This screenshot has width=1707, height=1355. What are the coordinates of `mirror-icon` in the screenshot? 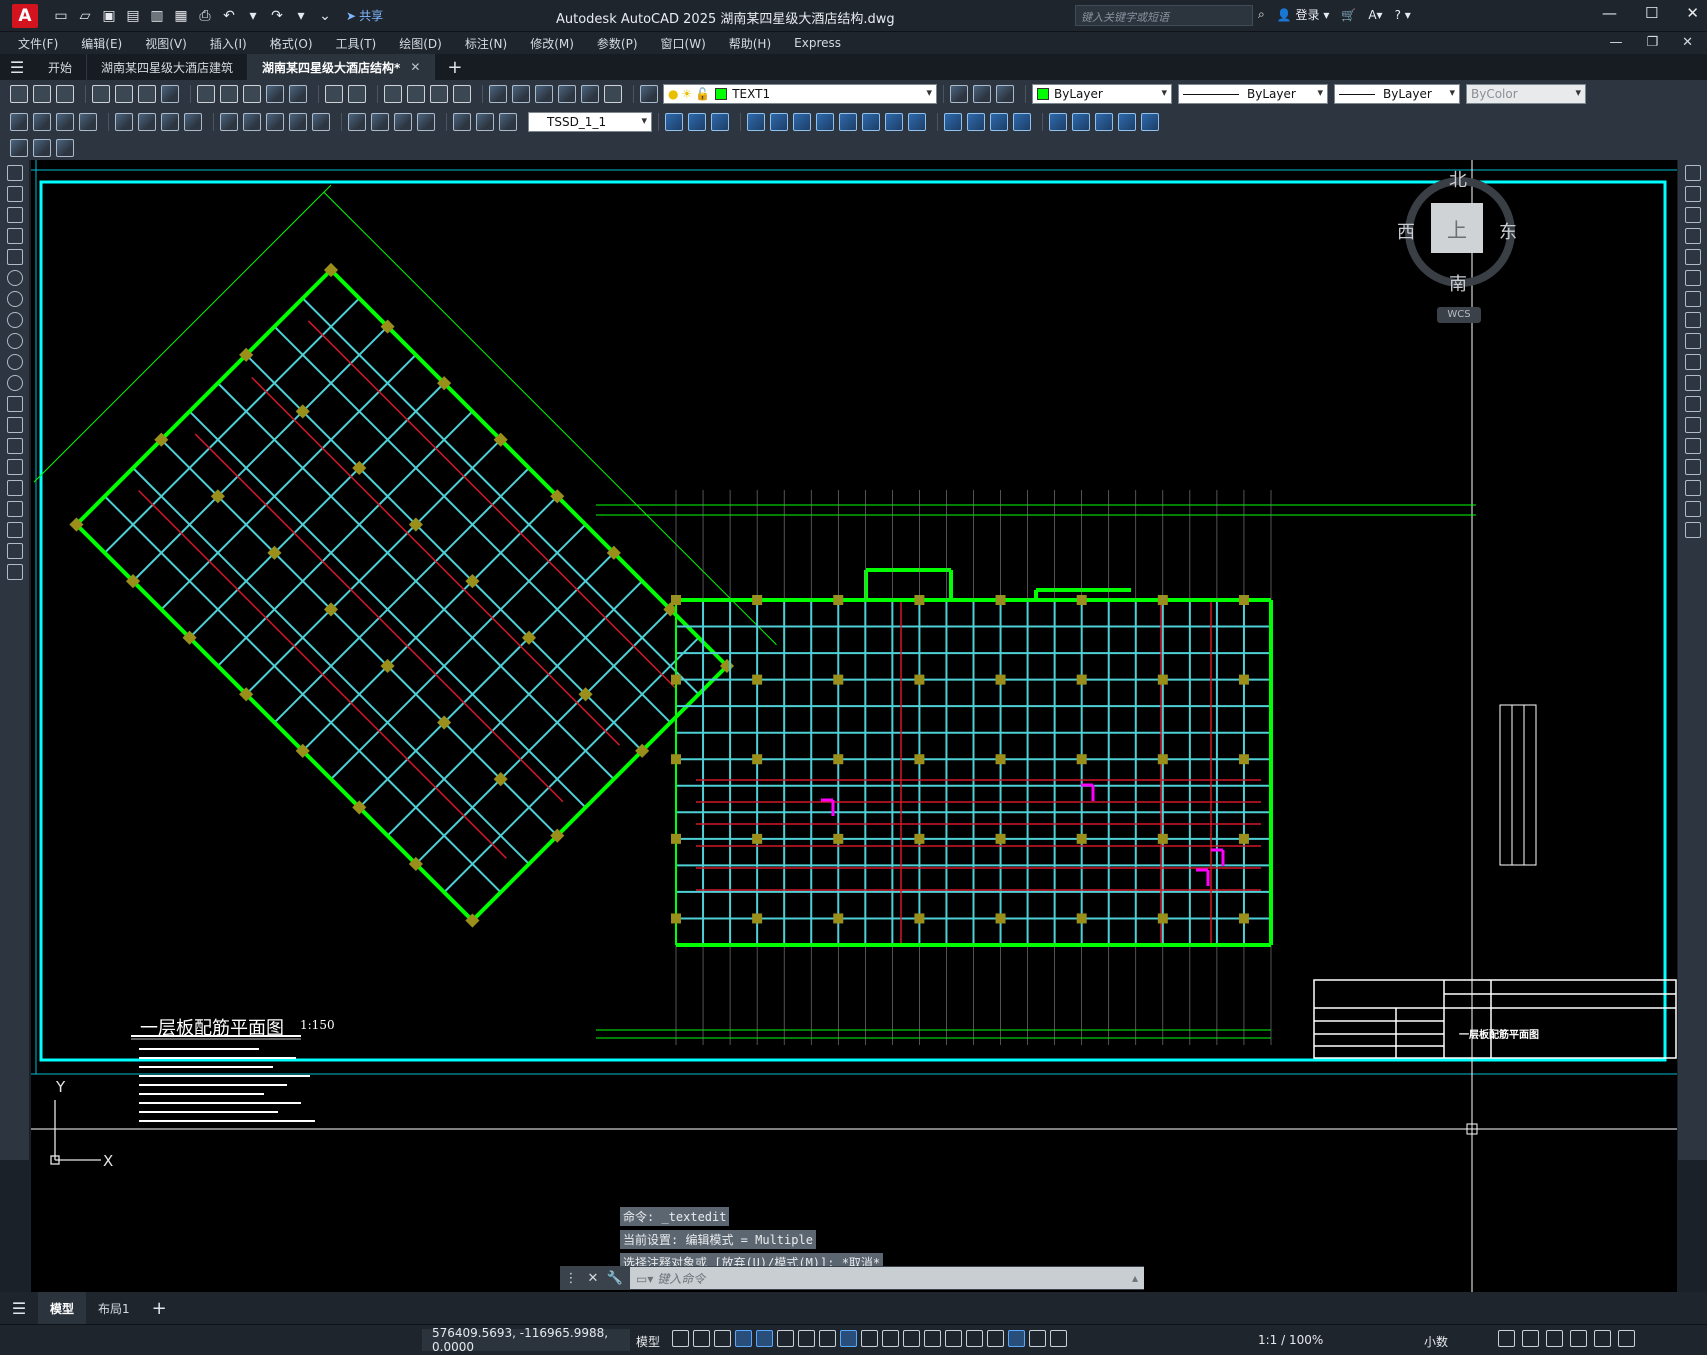 It's located at (1693, 215).